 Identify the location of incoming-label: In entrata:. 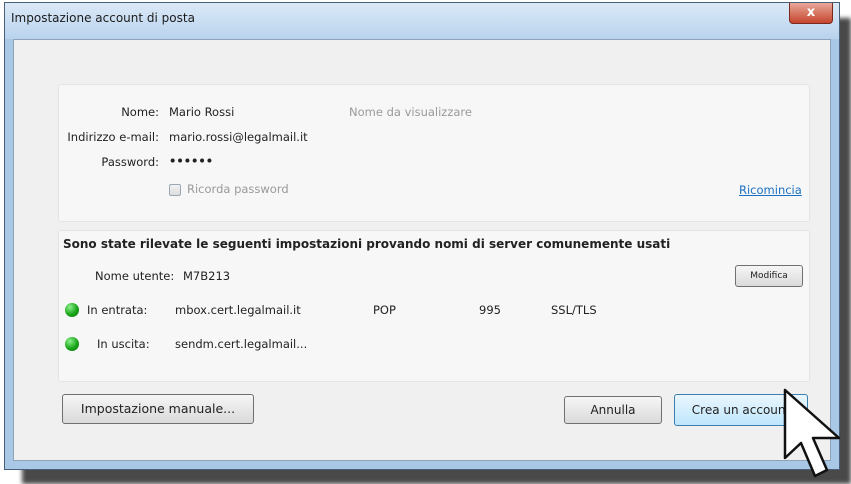
(117, 310).